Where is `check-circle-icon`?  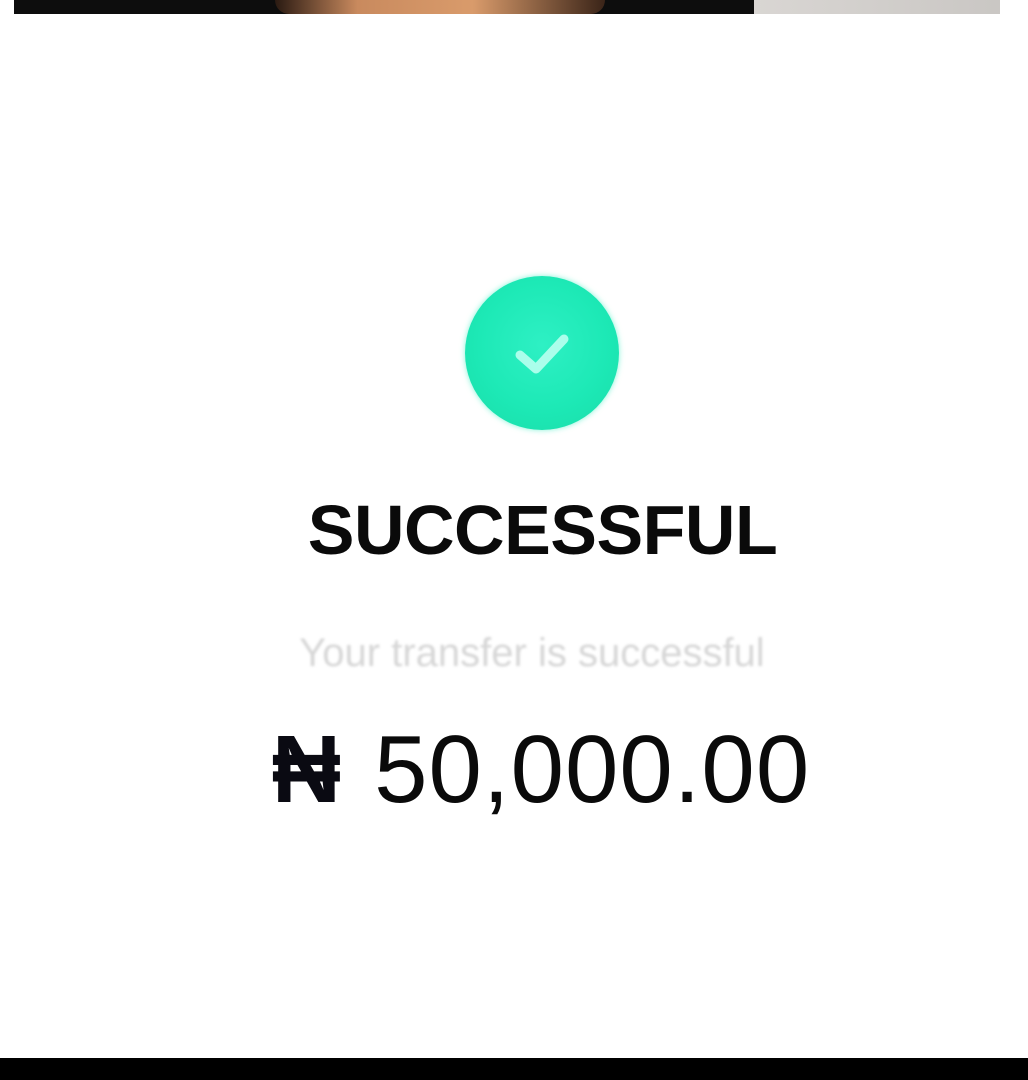
check-circle-icon is located at coordinates (542, 353).